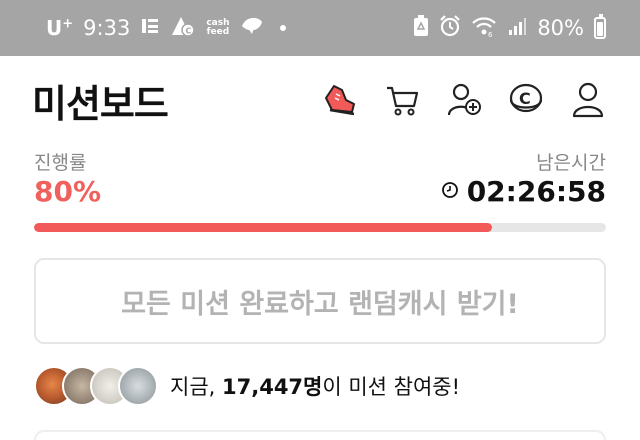 The height and width of the screenshot is (440, 640). What do you see at coordinates (272, 387) in the screenshot?
I see `participants-count: 17,447명` at bounding box center [272, 387].